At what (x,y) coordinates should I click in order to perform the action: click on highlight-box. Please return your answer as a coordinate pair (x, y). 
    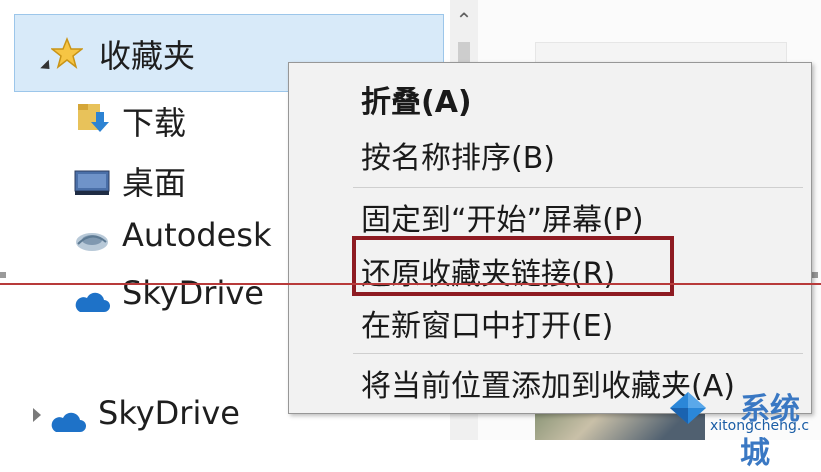
    Looking at the image, I should click on (513, 266).